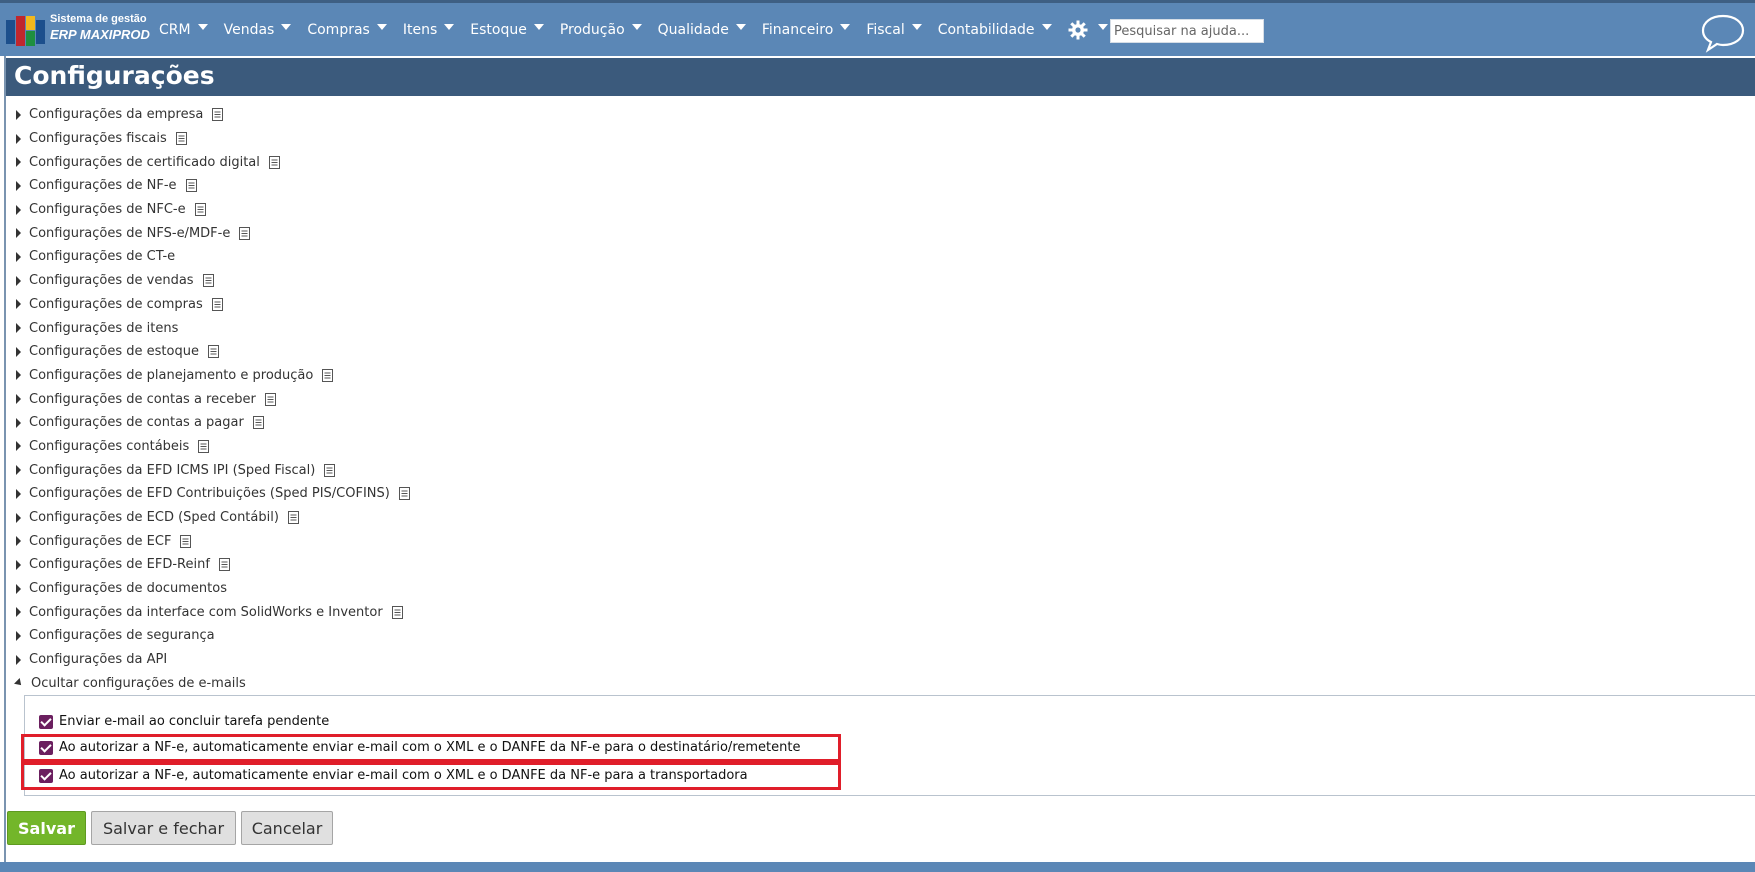  I want to click on menu-itens: Itens, so click(428, 30).